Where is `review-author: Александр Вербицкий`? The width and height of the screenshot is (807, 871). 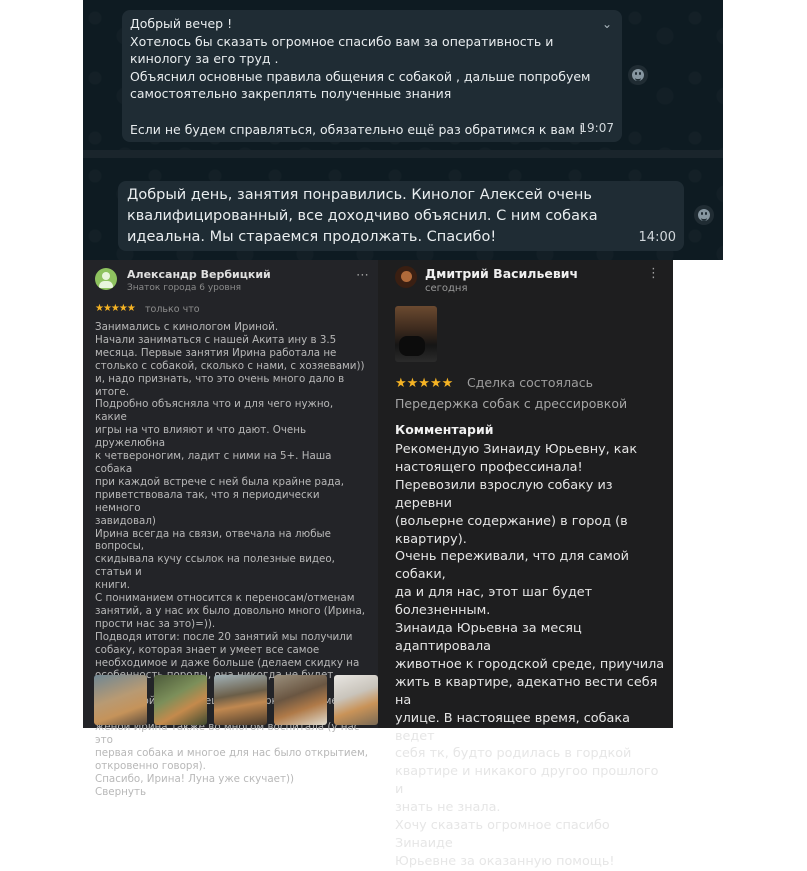 review-author: Александр Вербицкий is located at coordinates (199, 274).